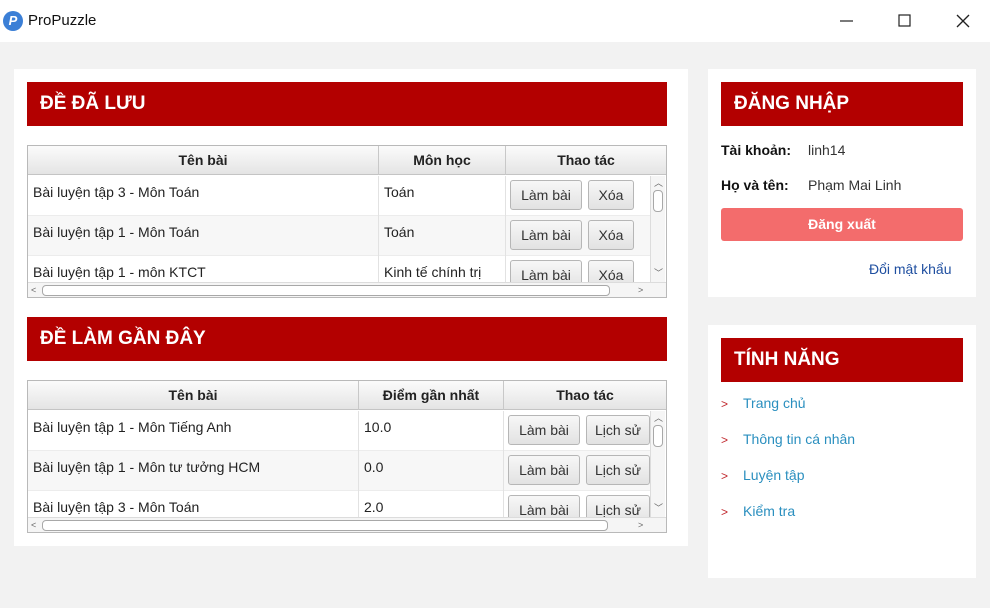  Describe the element at coordinates (442, 160) in the screenshot. I see `saved-col-subject: Môn học` at that location.